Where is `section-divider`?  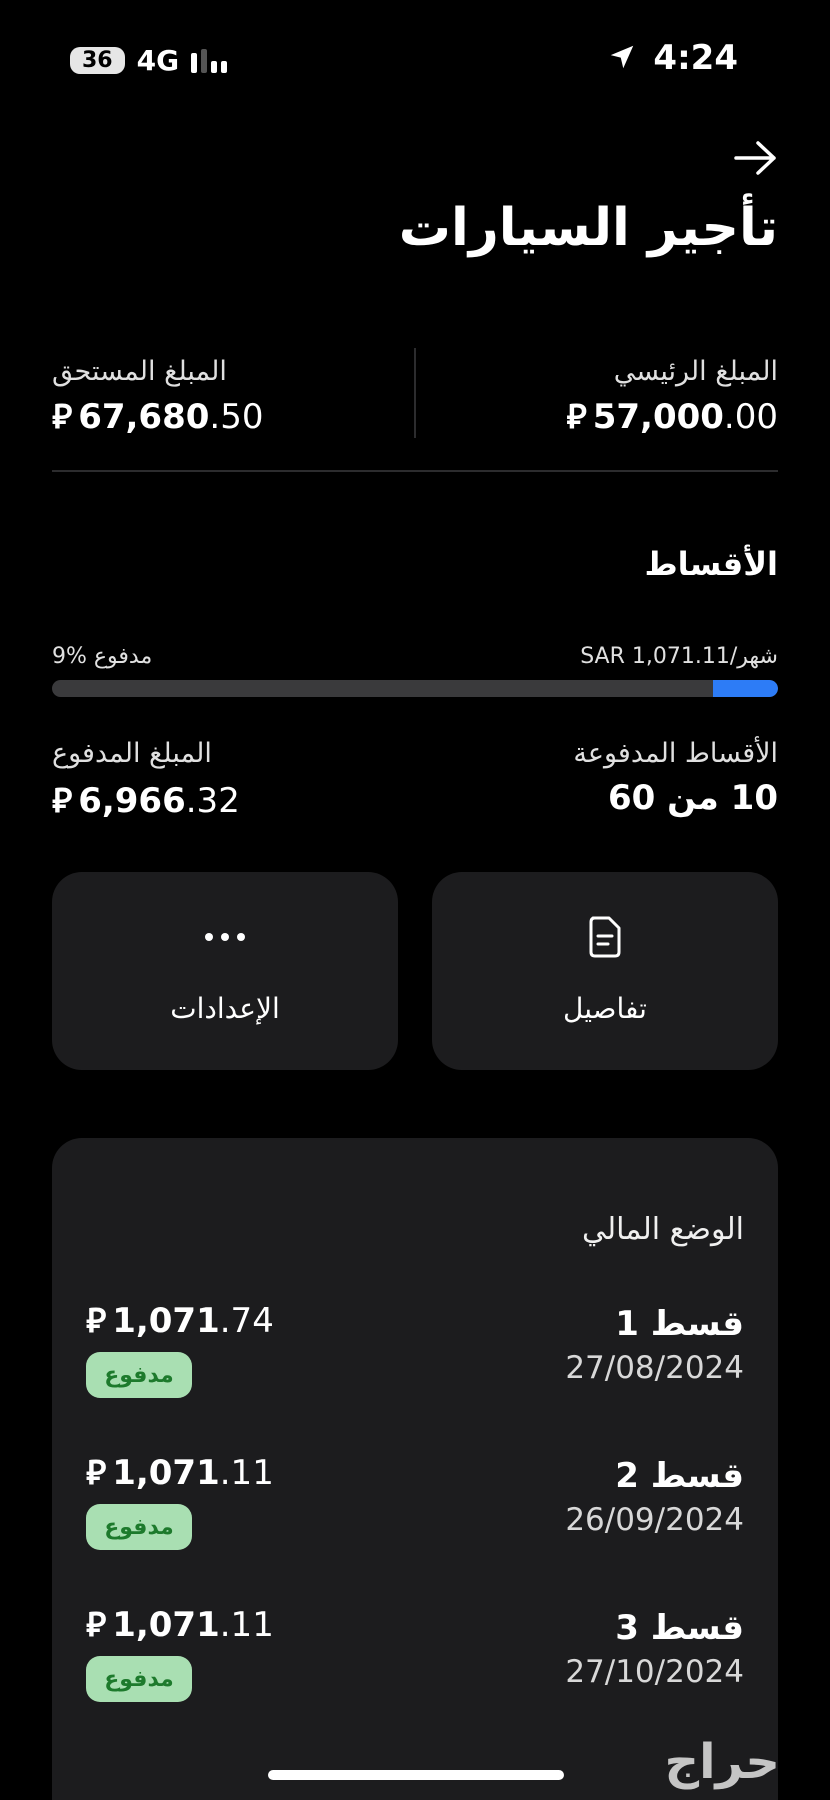 section-divider is located at coordinates (415, 471).